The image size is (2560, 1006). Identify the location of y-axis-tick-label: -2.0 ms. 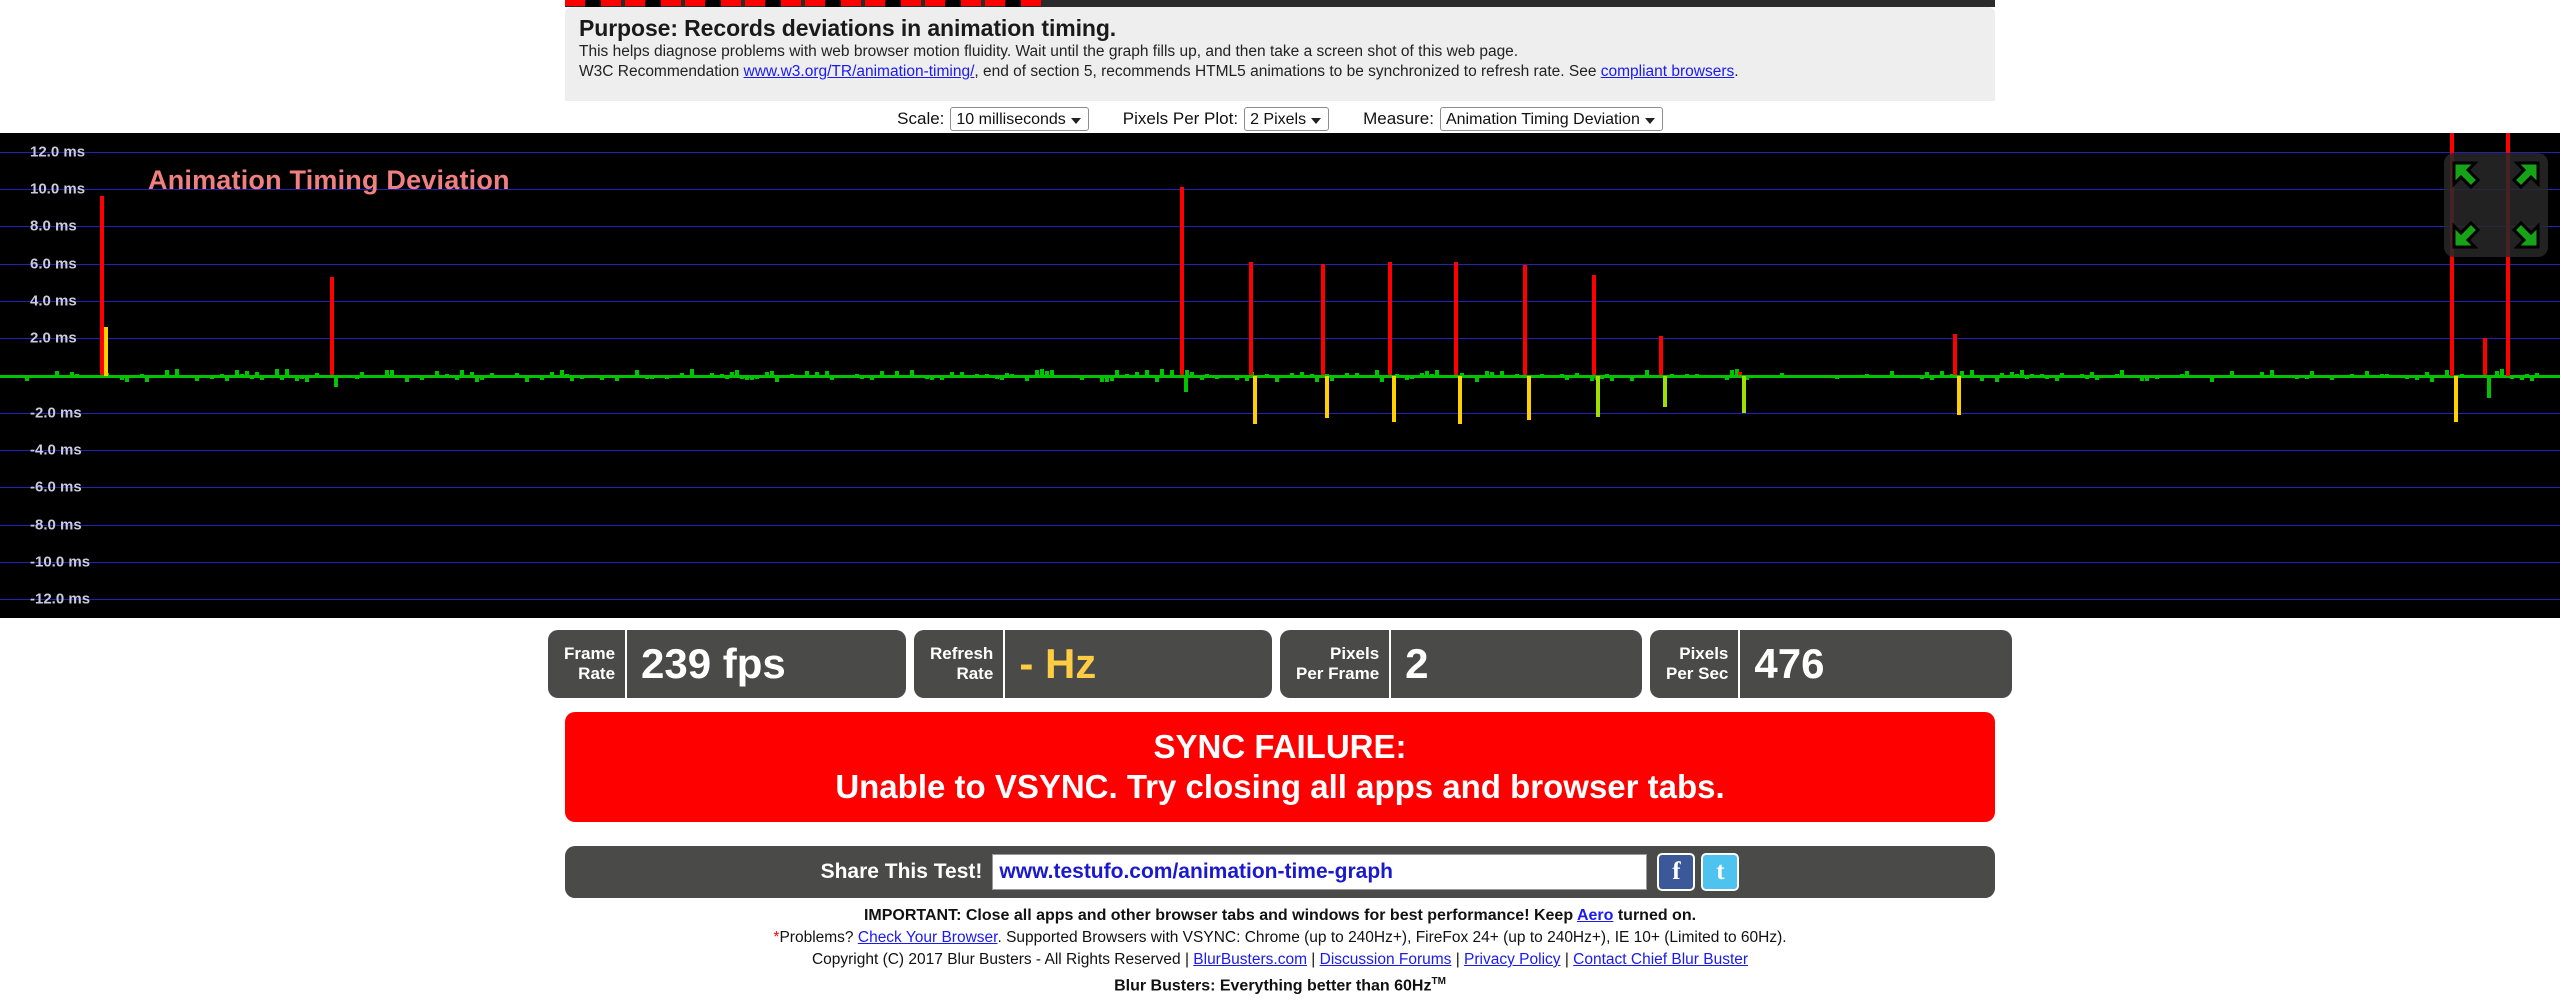
(56, 413).